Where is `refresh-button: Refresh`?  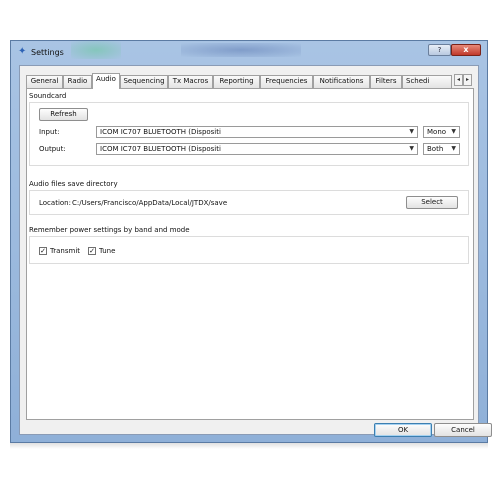 refresh-button: Refresh is located at coordinates (63, 114).